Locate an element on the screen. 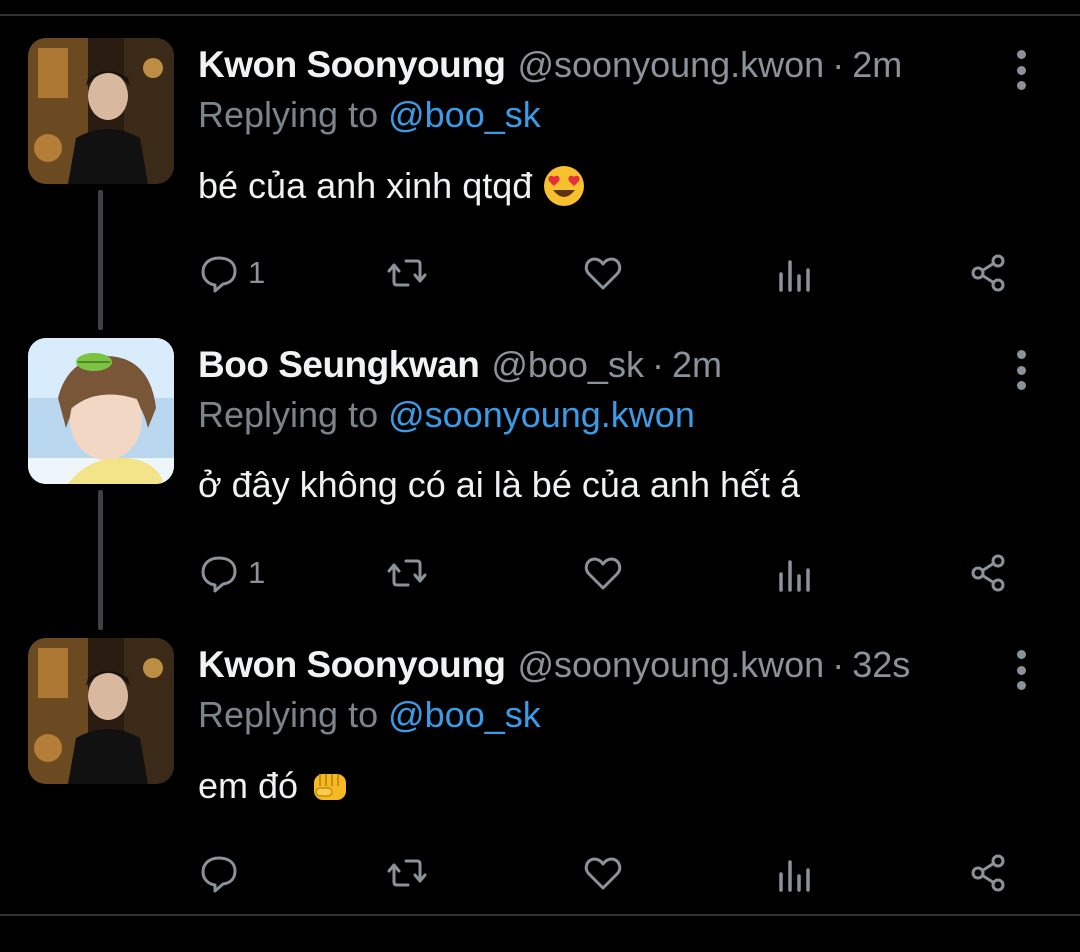 This screenshot has width=1080, height=952. fist-emoji-icon is located at coordinates (330, 786).